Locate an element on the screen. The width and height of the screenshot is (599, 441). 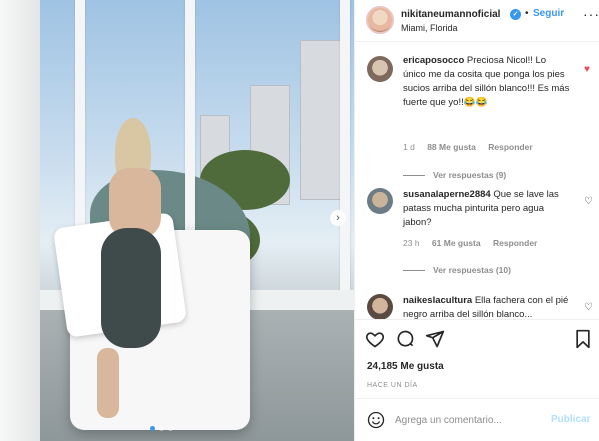
comment-like-heart-icon: ♥ is located at coordinates (587, 69).